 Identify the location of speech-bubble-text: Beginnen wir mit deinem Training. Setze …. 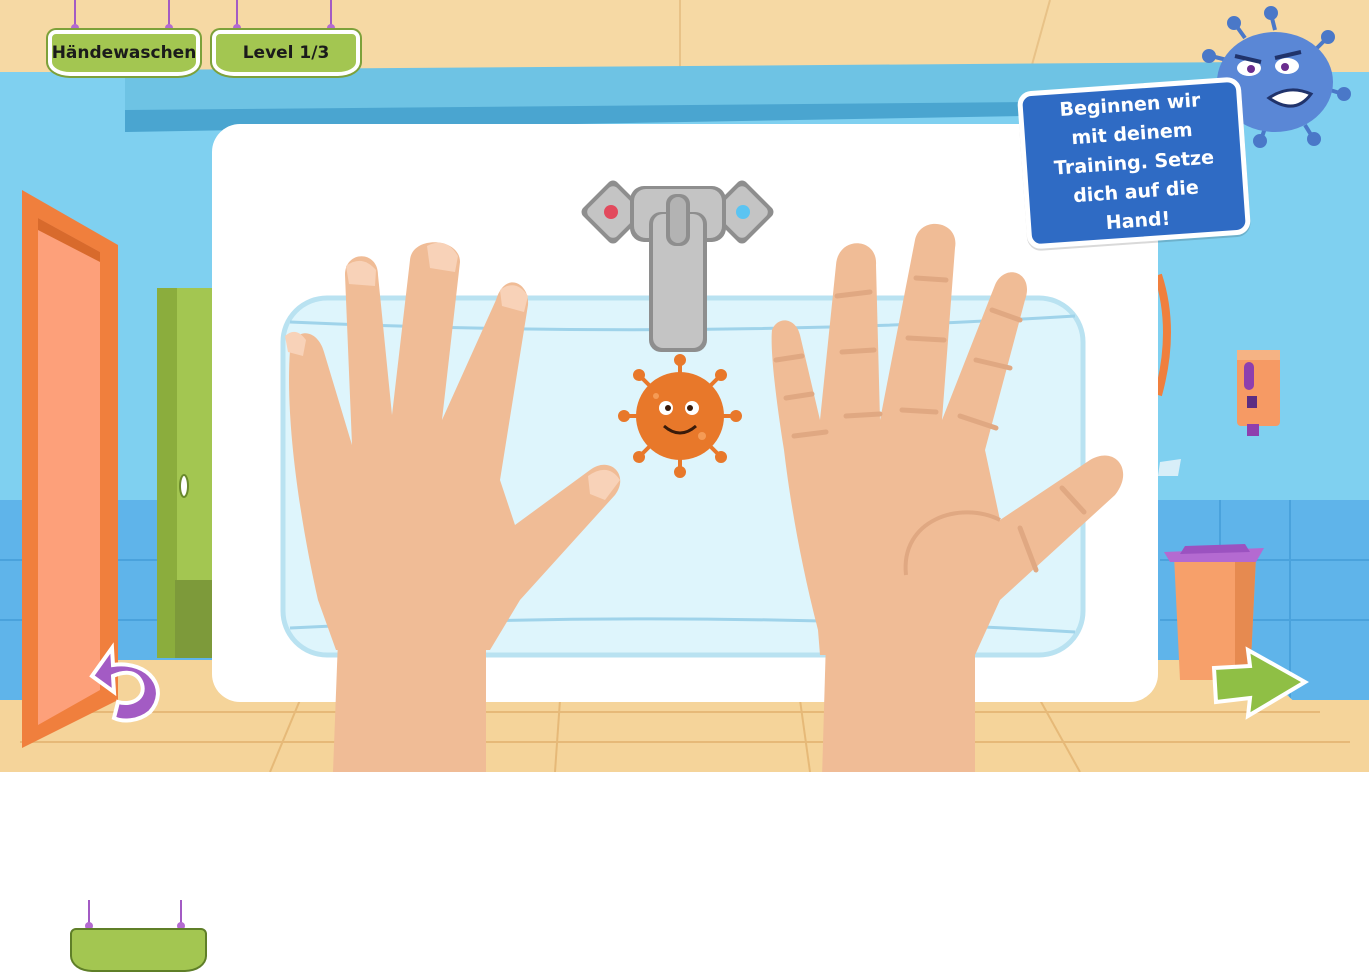
(1134, 161).